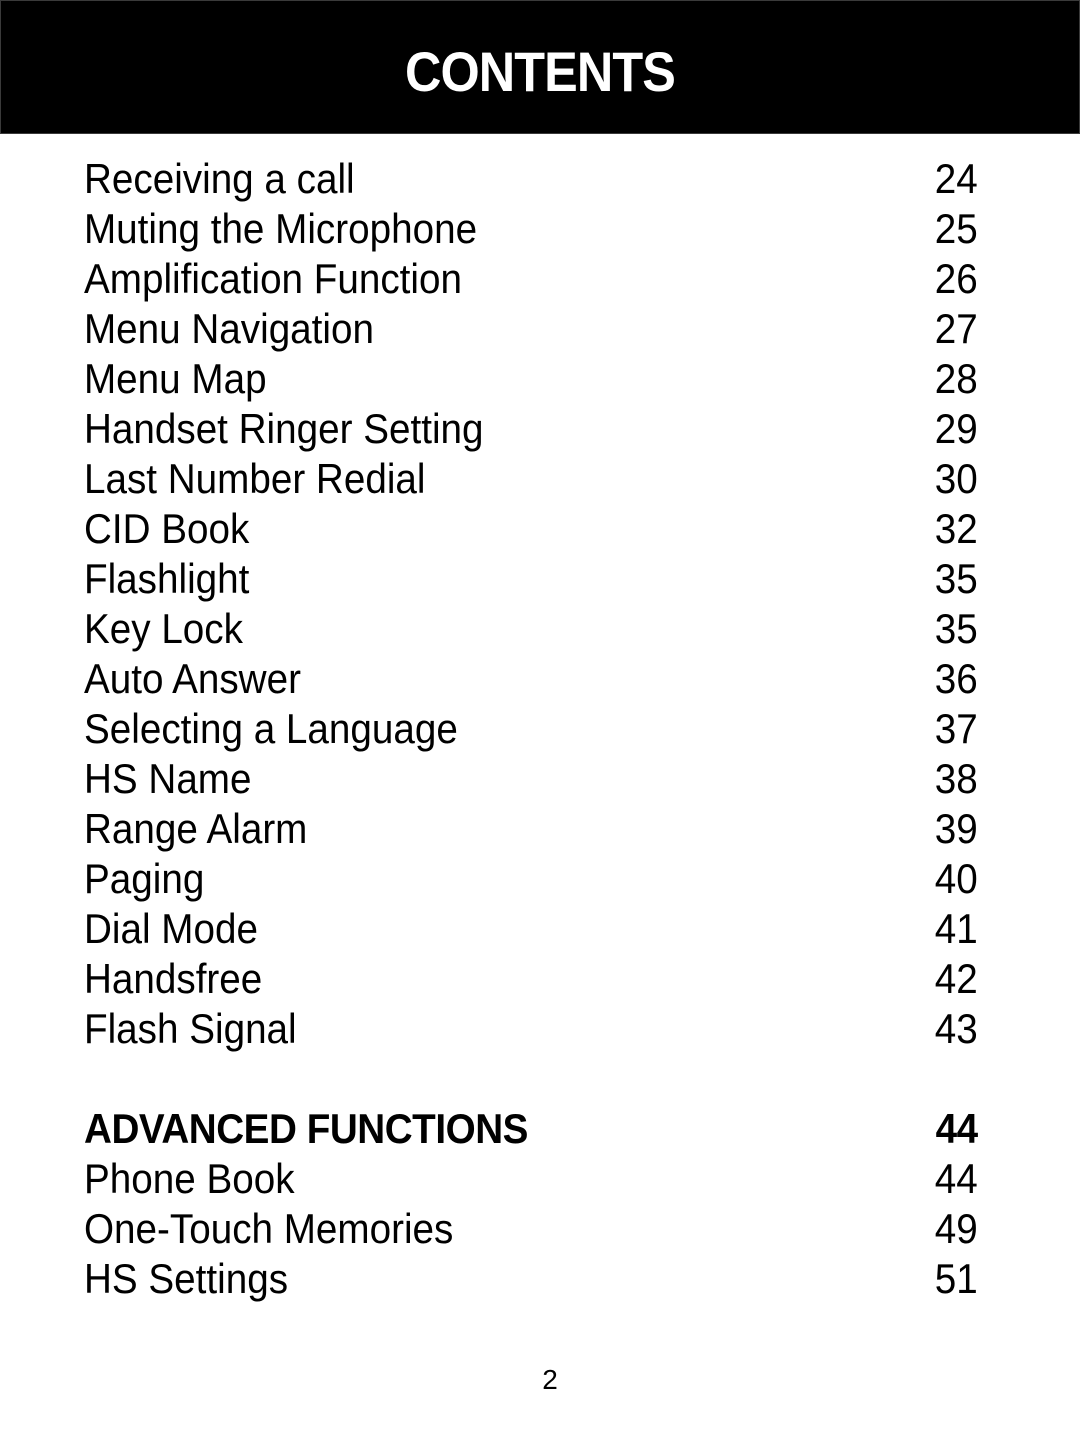  What do you see at coordinates (531, 179) in the screenshot?
I see `toc-entry: Receiving a call 24` at bounding box center [531, 179].